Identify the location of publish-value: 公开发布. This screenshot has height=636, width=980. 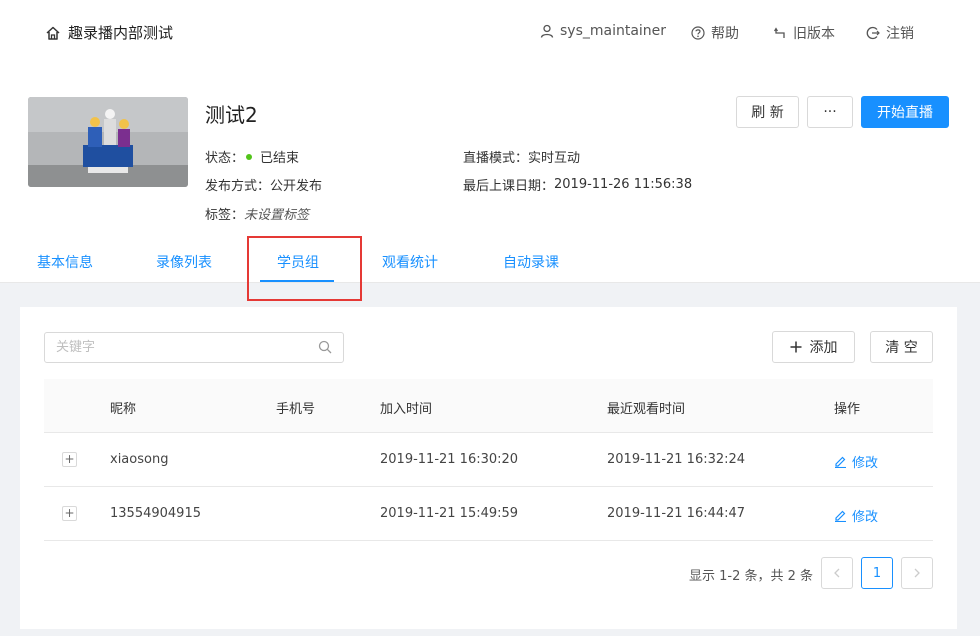
(296, 186).